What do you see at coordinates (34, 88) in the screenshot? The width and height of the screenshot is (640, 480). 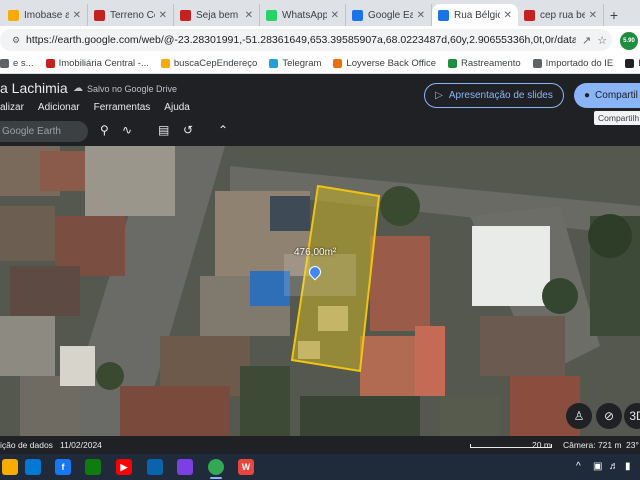 I see `project-title: a Lachimia` at bounding box center [34, 88].